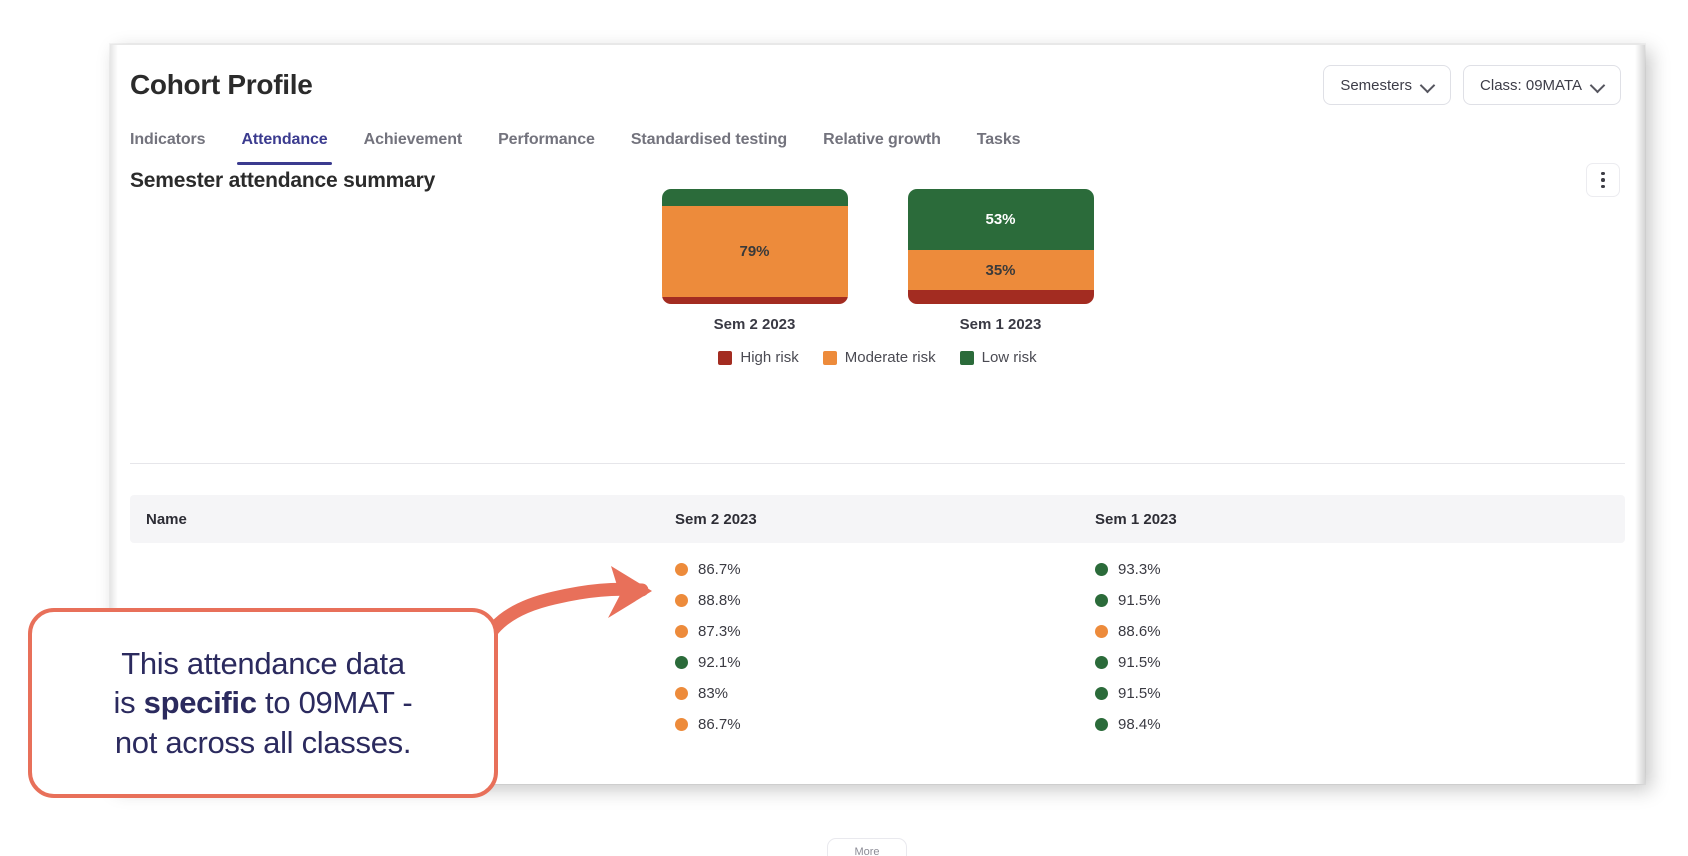  What do you see at coordinates (263, 742) in the screenshot?
I see `callout-line-3: not across all classes.` at bounding box center [263, 742].